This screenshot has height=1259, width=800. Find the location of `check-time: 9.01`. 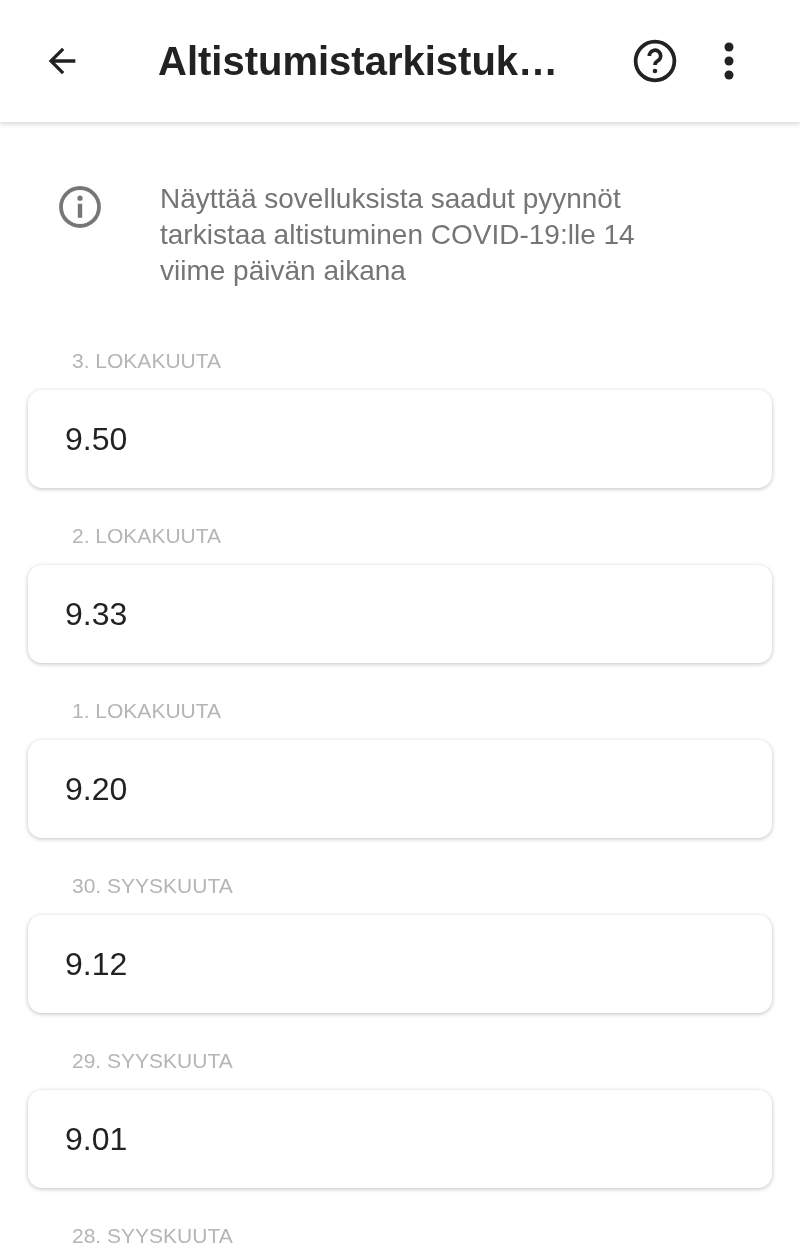

check-time: 9.01 is located at coordinates (96, 1139).